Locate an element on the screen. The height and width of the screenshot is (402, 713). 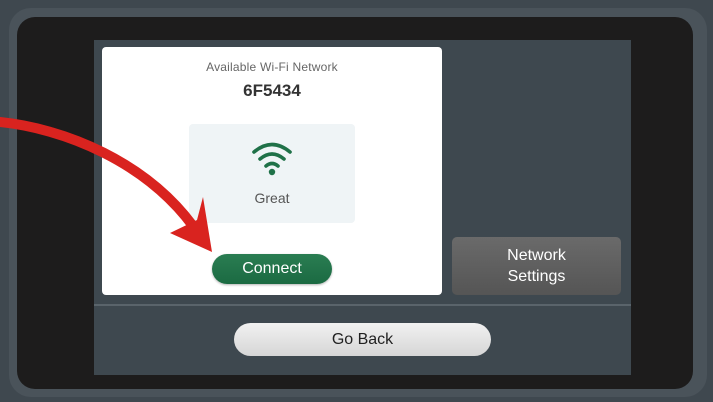
network-settings-button: Network Settings is located at coordinates (536, 266).